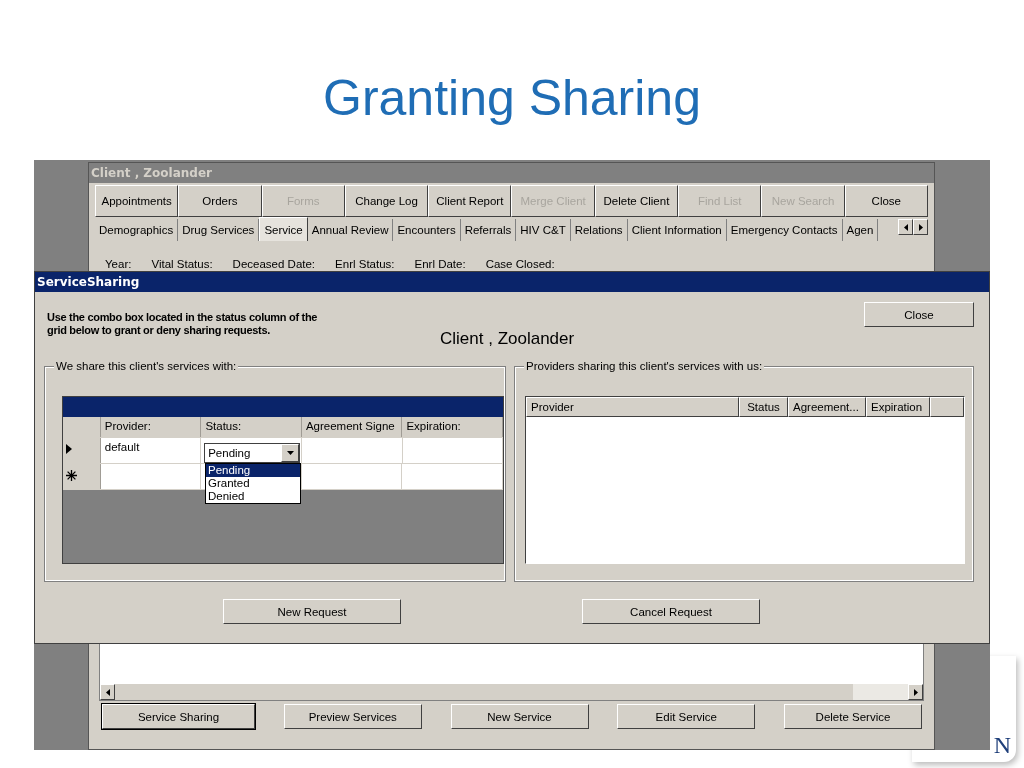 This screenshot has height=768, width=1024. What do you see at coordinates (512, 98) in the screenshot?
I see `slide-title: Granting Sharing` at bounding box center [512, 98].